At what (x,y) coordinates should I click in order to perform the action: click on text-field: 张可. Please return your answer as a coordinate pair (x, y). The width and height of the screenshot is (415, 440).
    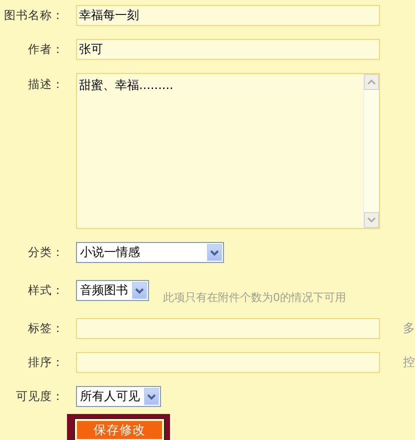
    Looking at the image, I should click on (228, 49).